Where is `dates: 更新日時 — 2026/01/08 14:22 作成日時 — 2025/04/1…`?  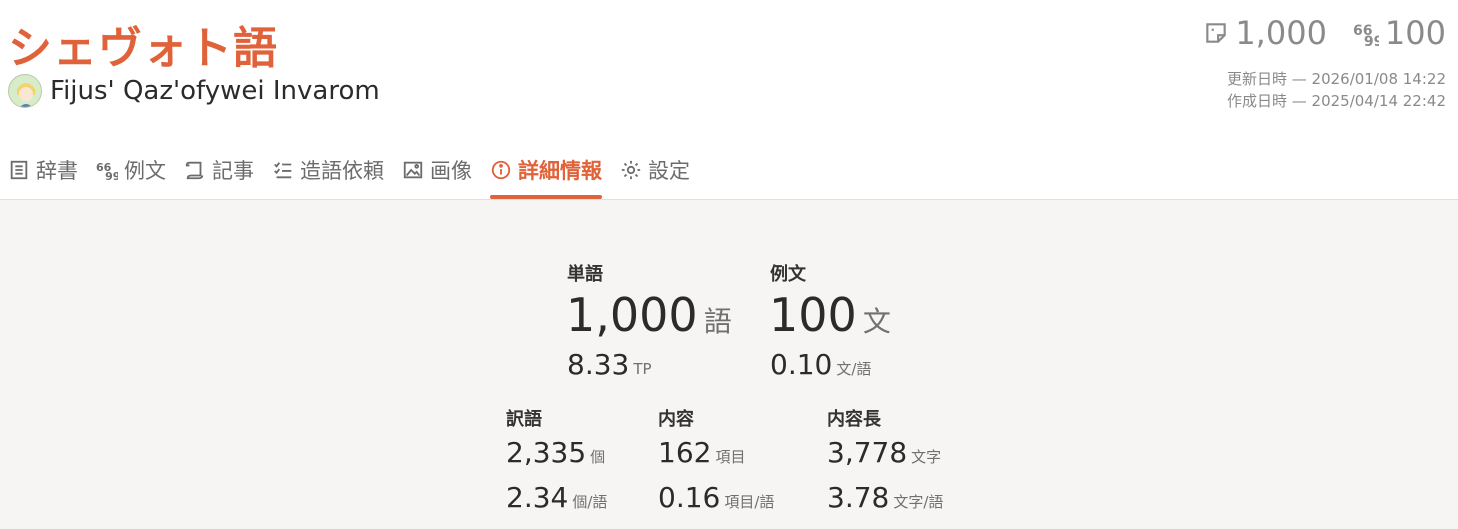
dates: 更新日時 — 2026/01/08 14:22 作成日時 — 2025/04/1… is located at coordinates (1336, 90).